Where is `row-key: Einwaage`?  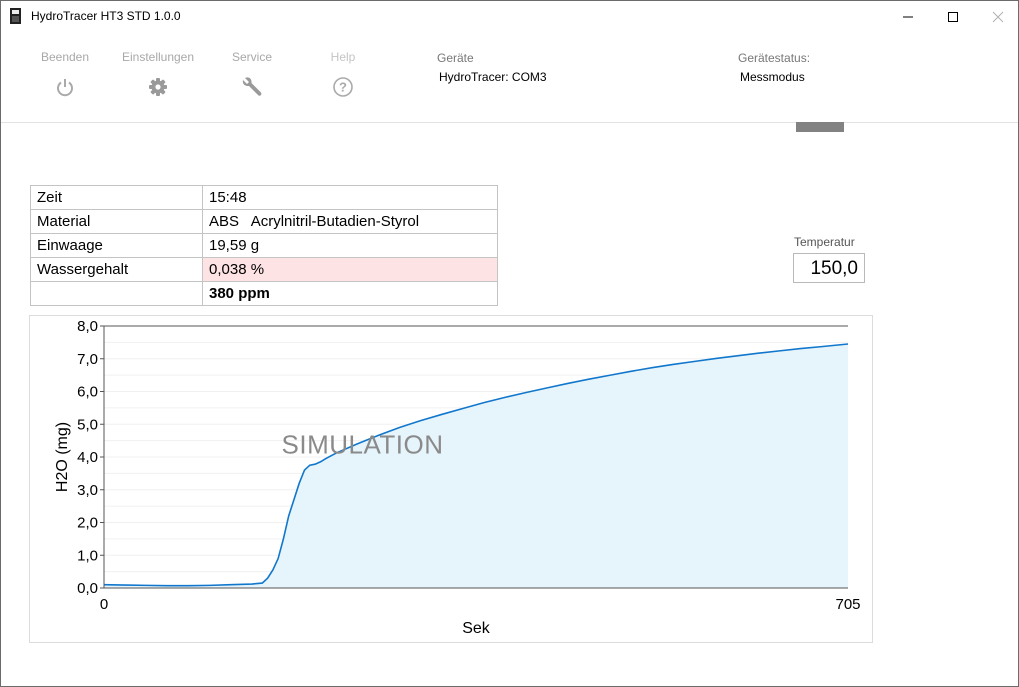 row-key: Einwaage is located at coordinates (116, 245).